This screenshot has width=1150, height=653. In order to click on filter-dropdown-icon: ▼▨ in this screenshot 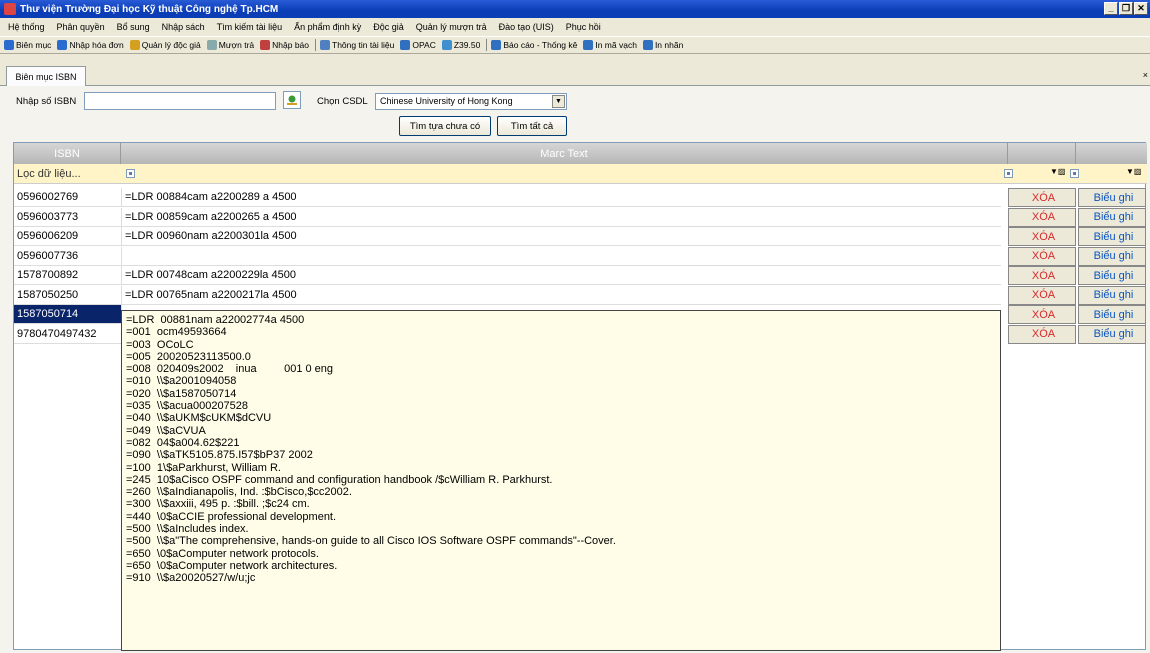, I will do `click(1057, 171)`.